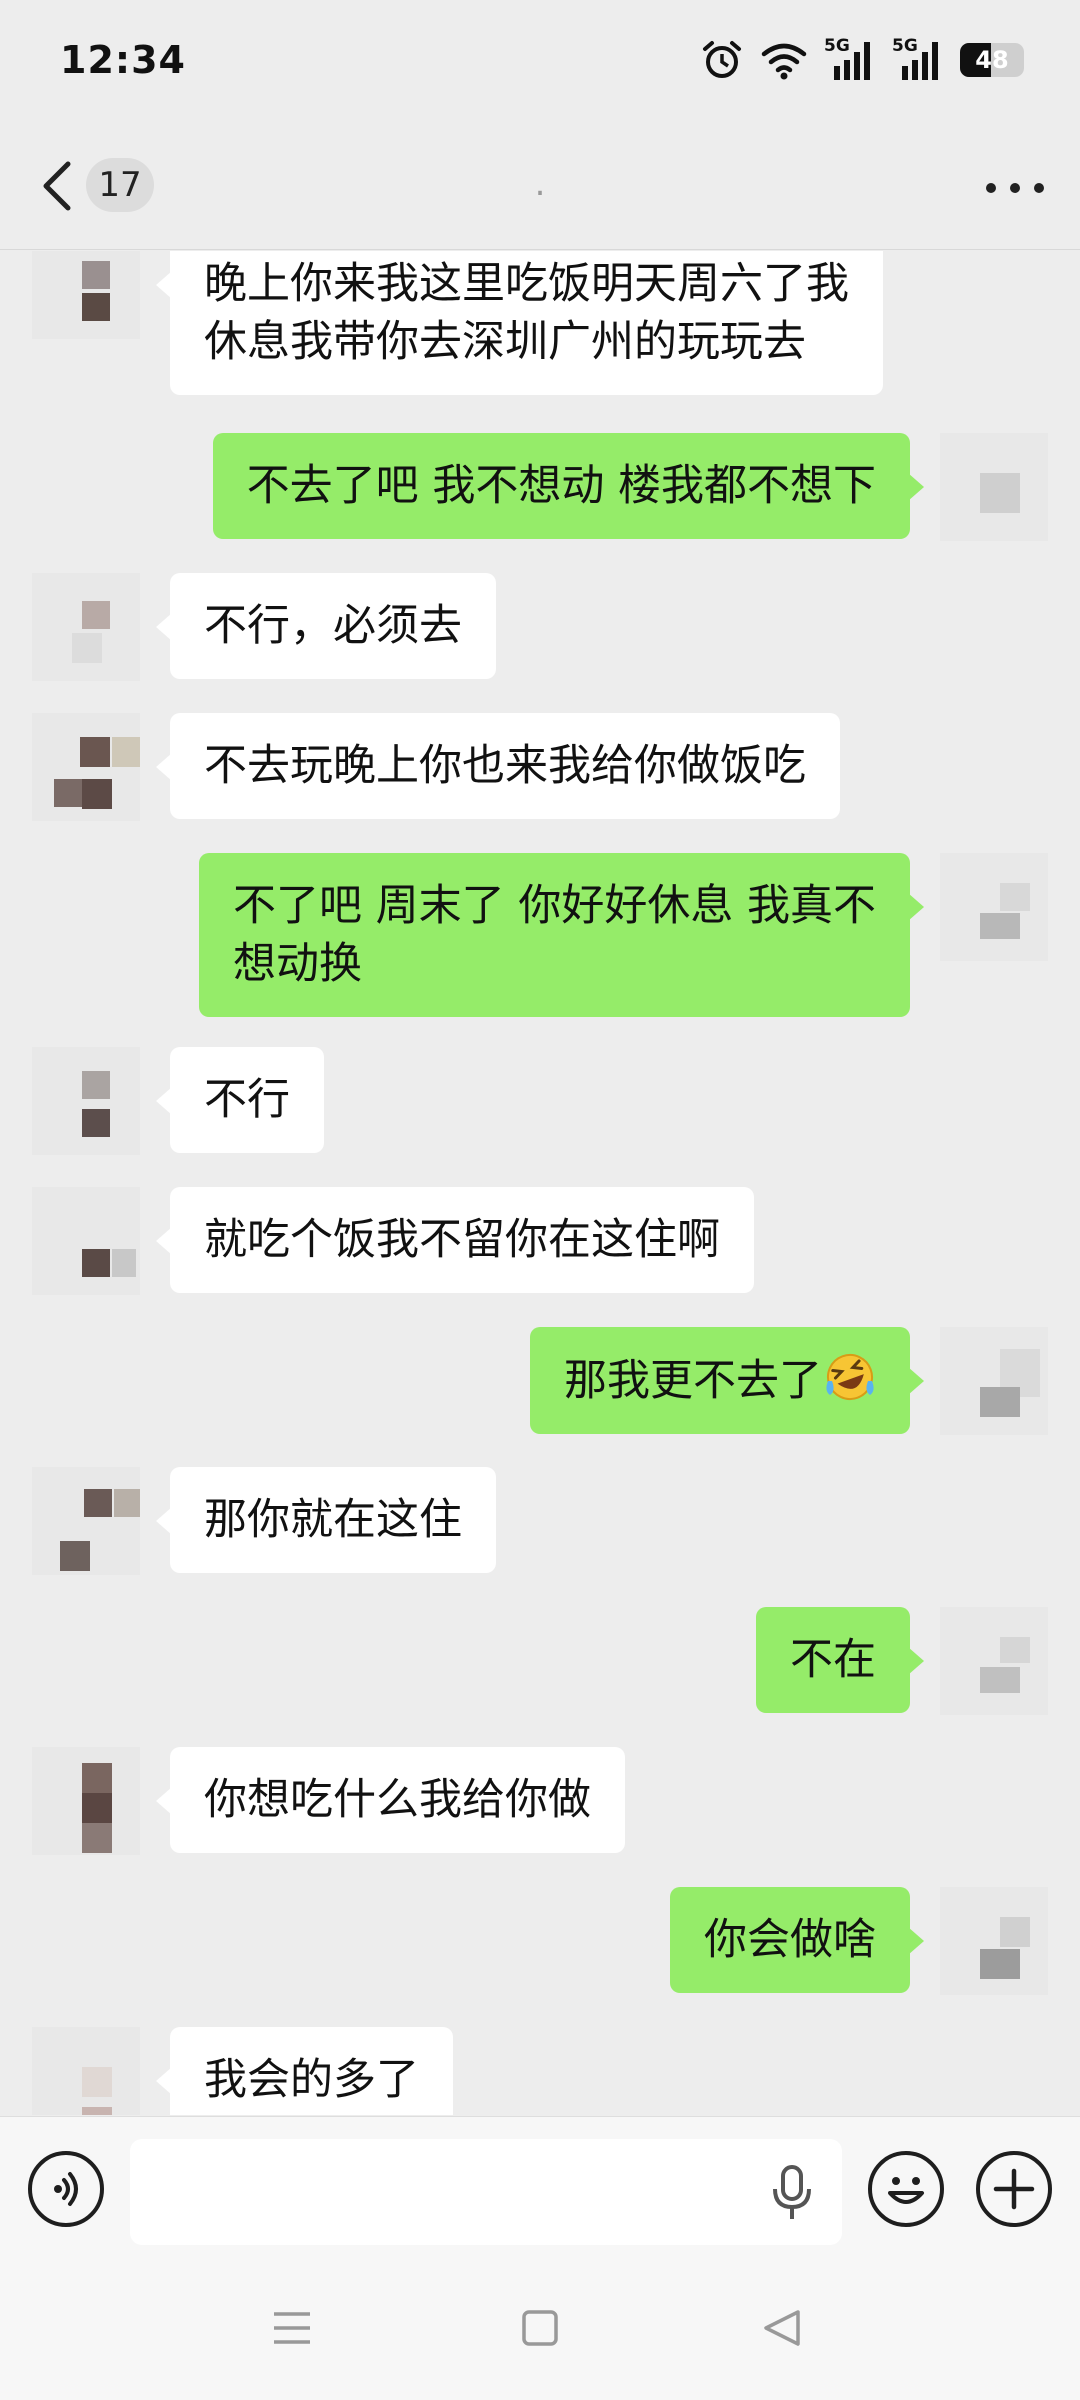 The image size is (1080, 2400). Describe the element at coordinates (554, 906) in the screenshot. I see `message-text: 不了吧 周末了 你好好休息 我真不` at that location.